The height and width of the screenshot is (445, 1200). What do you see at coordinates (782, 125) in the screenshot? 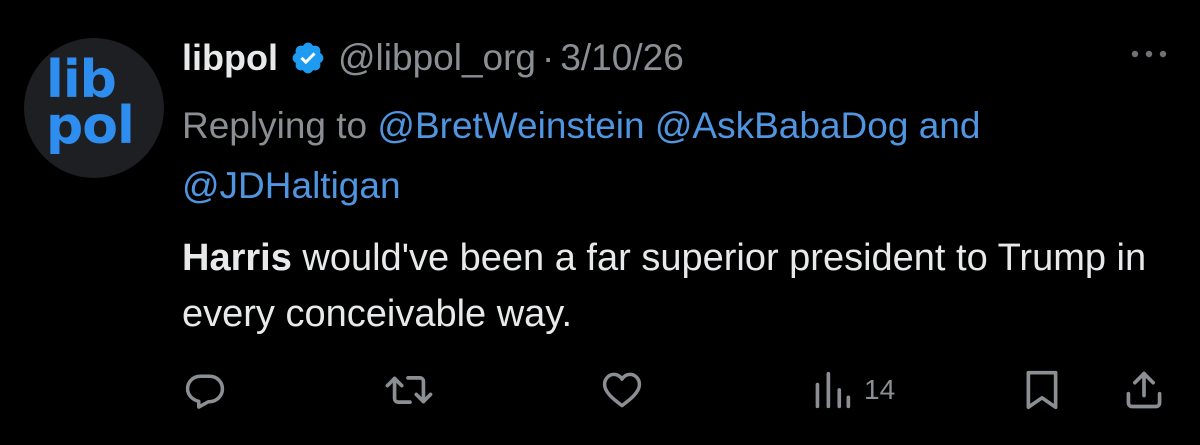
I see `mention-link: @AskBabaDog` at bounding box center [782, 125].